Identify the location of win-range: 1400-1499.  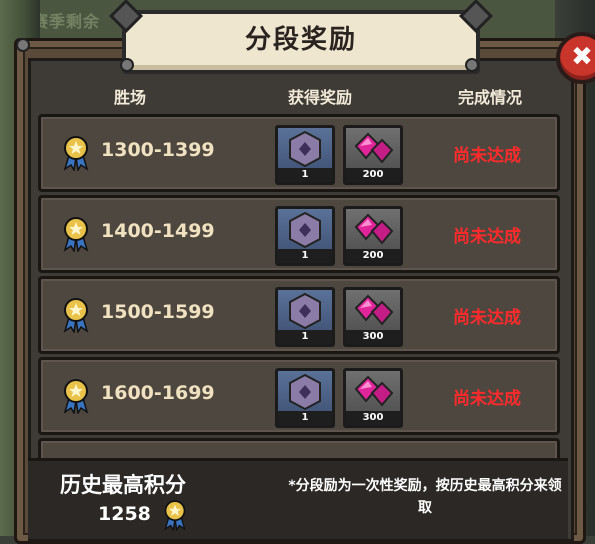
(158, 231).